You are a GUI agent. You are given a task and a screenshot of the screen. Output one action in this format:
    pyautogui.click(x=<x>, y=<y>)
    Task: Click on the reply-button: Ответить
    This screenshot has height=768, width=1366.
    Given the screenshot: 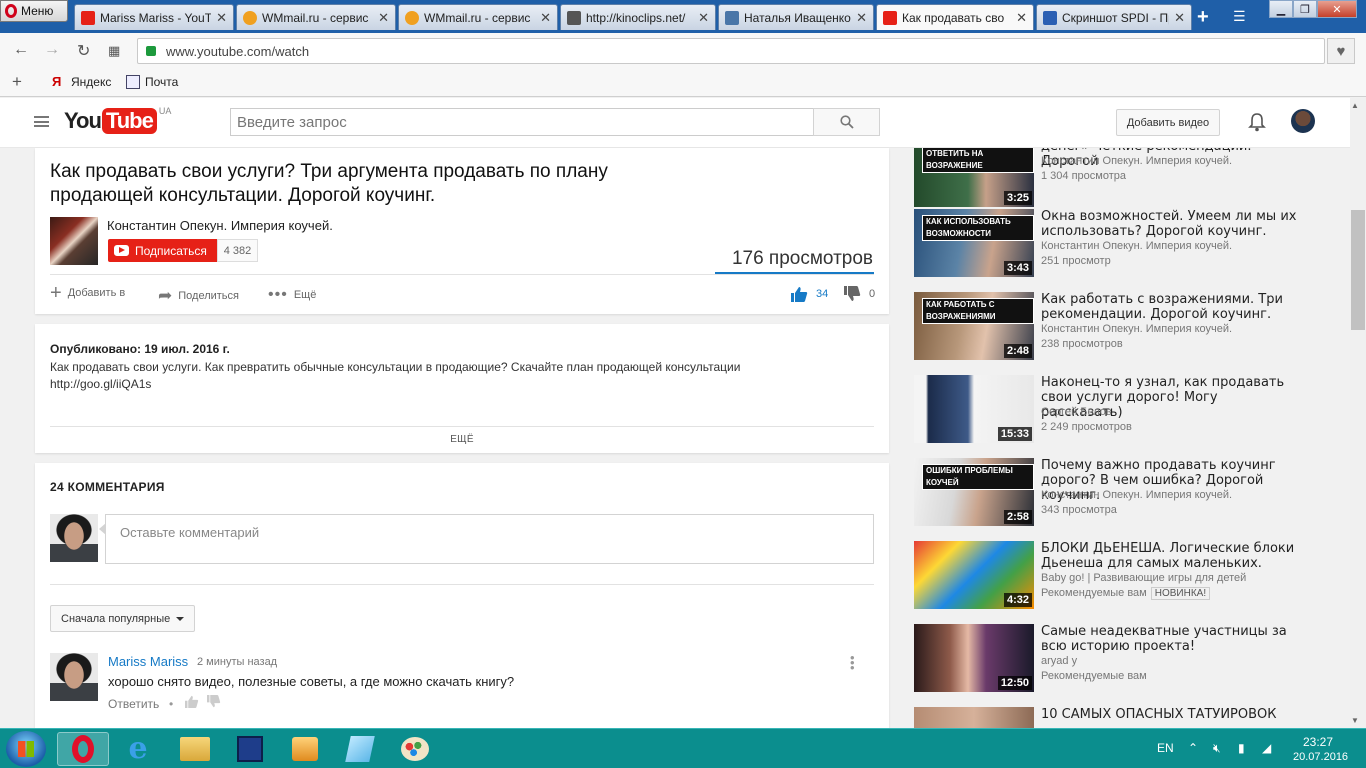 What is the action you would take?
    pyautogui.click(x=133, y=704)
    